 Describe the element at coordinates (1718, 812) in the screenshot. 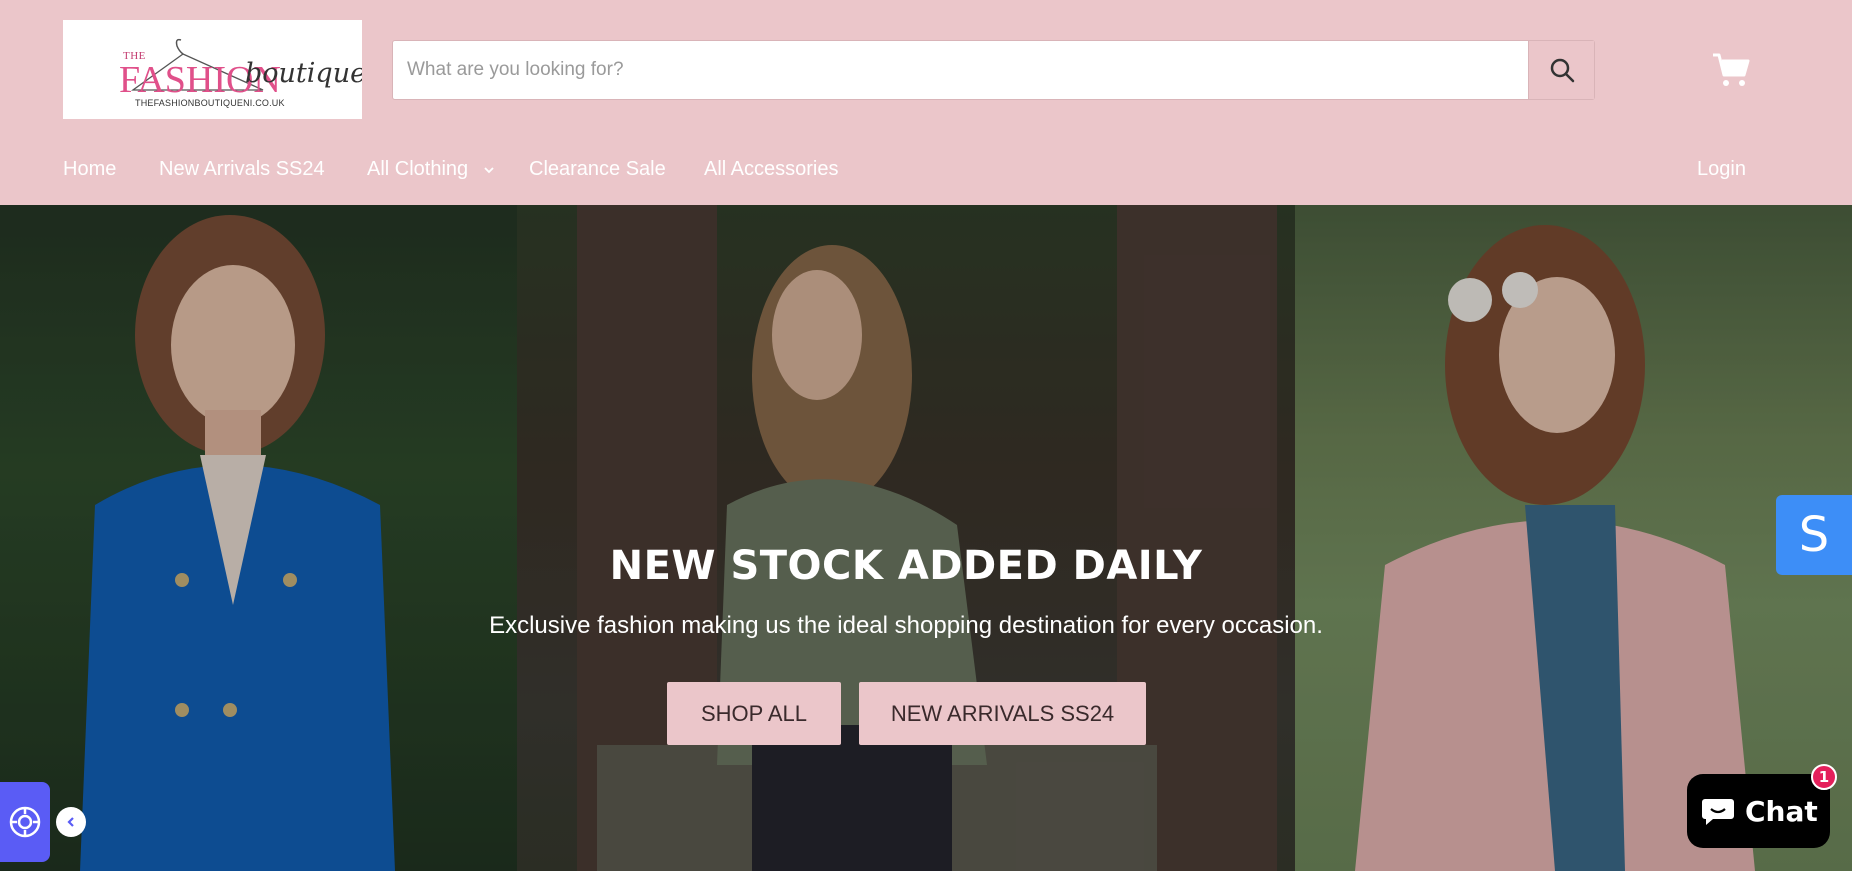

I see `chat-bubble-icon` at that location.